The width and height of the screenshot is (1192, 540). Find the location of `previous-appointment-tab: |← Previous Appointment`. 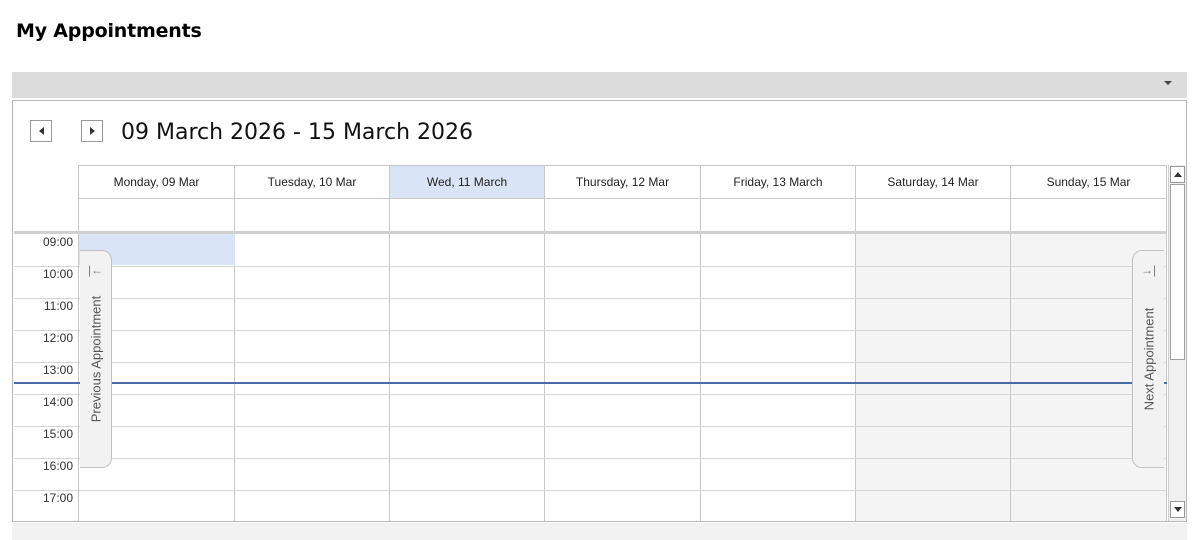

previous-appointment-tab: |← Previous Appointment is located at coordinates (96, 359).